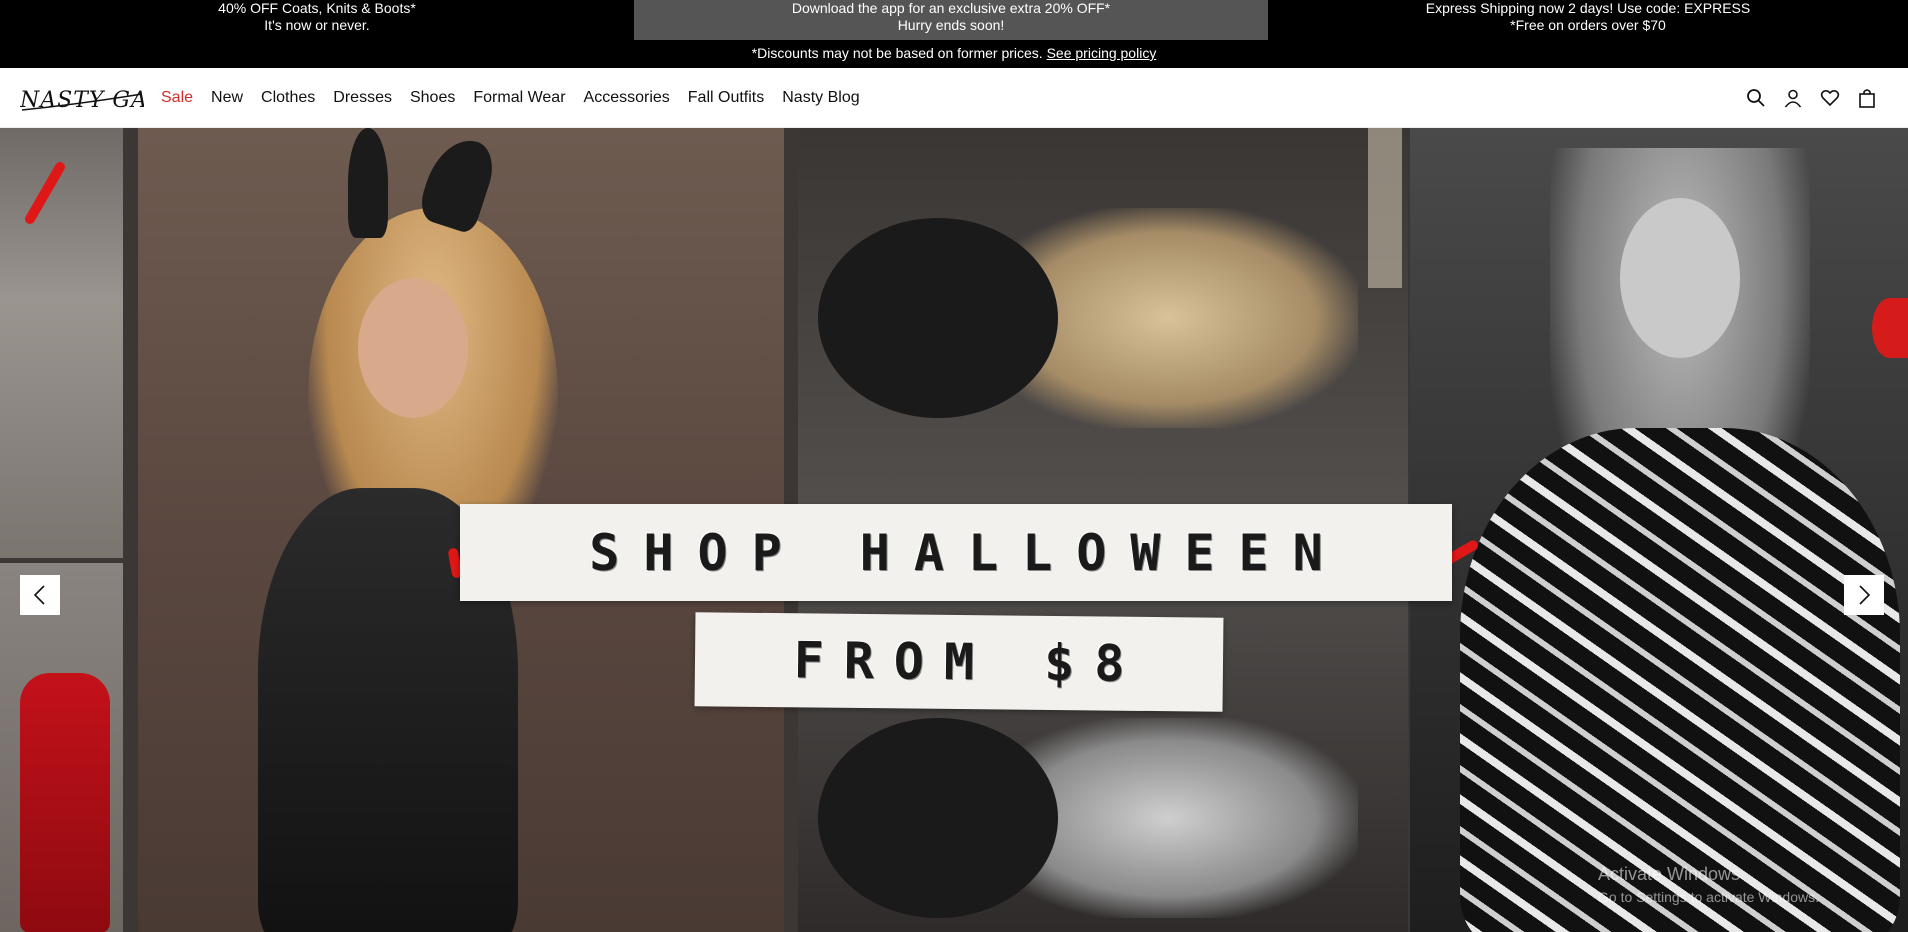  Describe the element at coordinates (1867, 98) in the screenshot. I see `shopping-bag-icon` at that location.